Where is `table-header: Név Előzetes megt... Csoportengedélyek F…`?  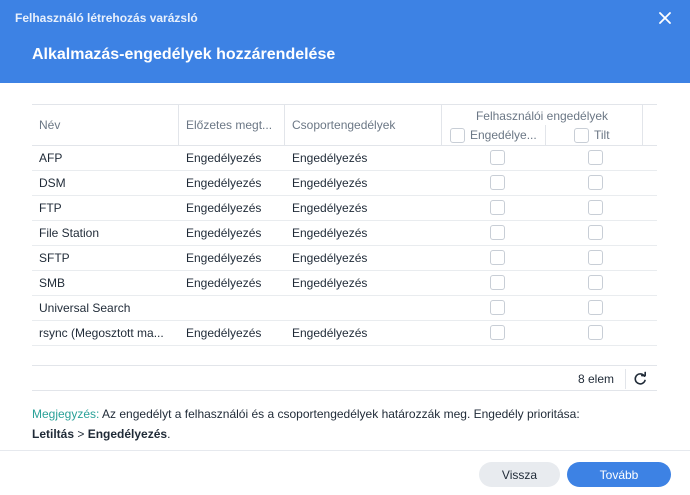
table-header: Név Előzetes megt... Csoportengedélyek F… is located at coordinates (344, 125).